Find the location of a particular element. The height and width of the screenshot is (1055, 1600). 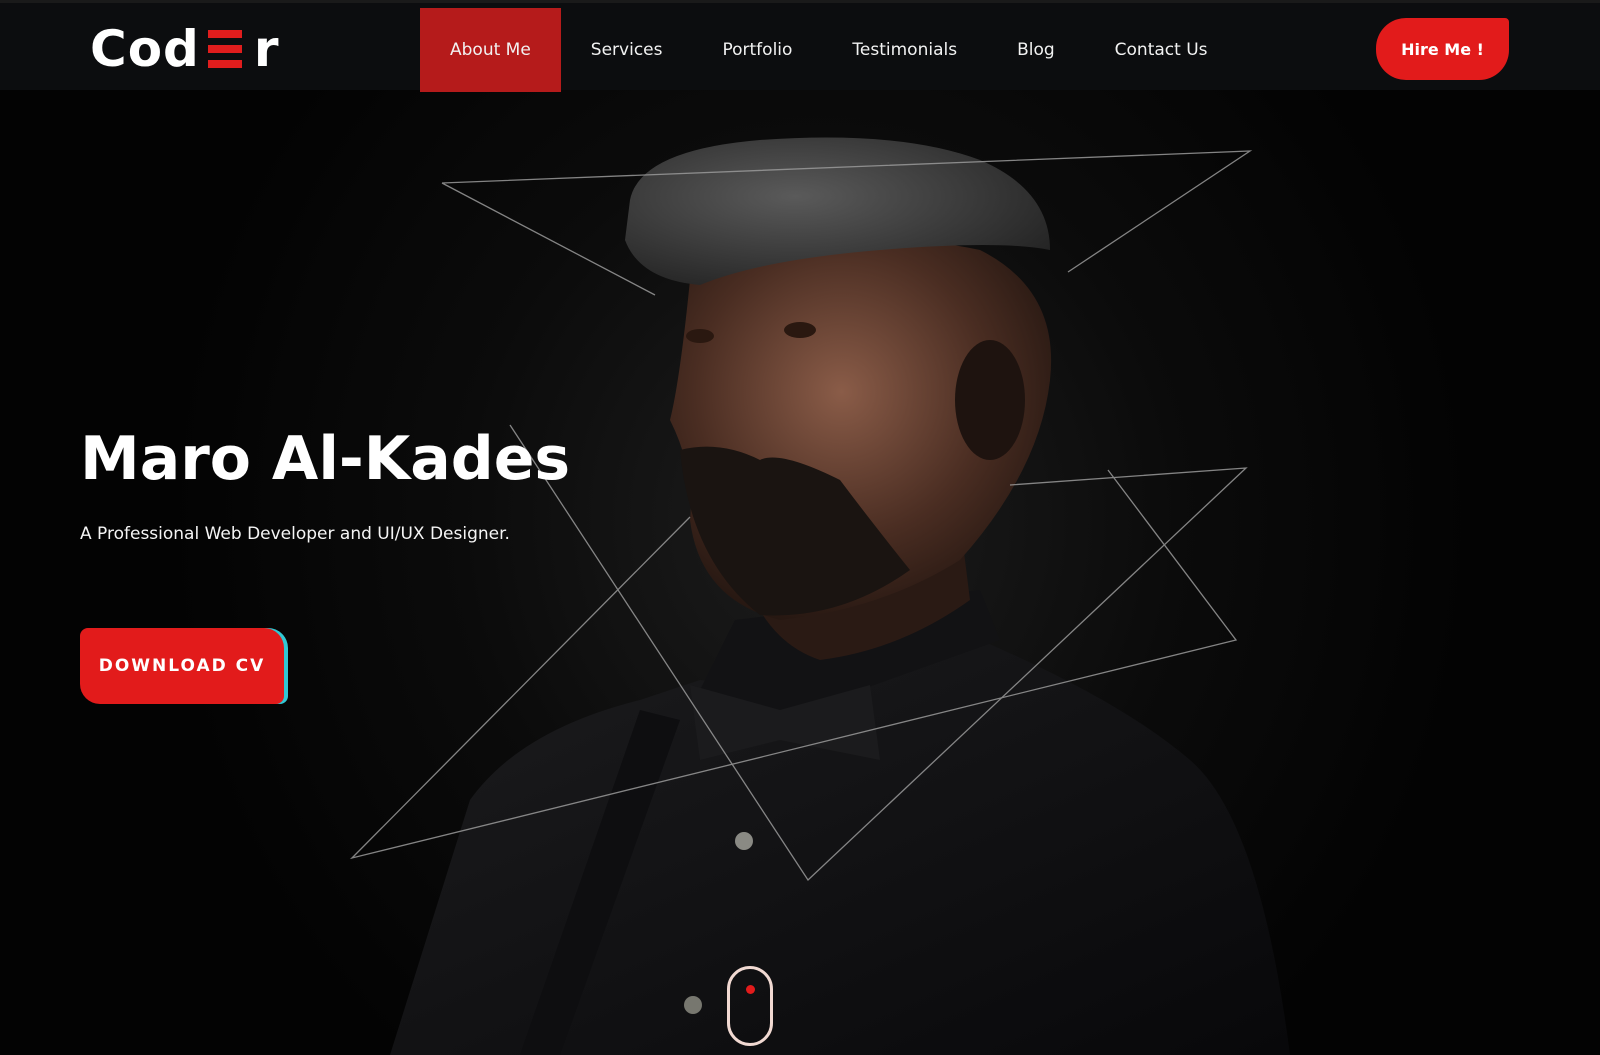

hire-me-button: Hire Me ! is located at coordinates (1442, 49).